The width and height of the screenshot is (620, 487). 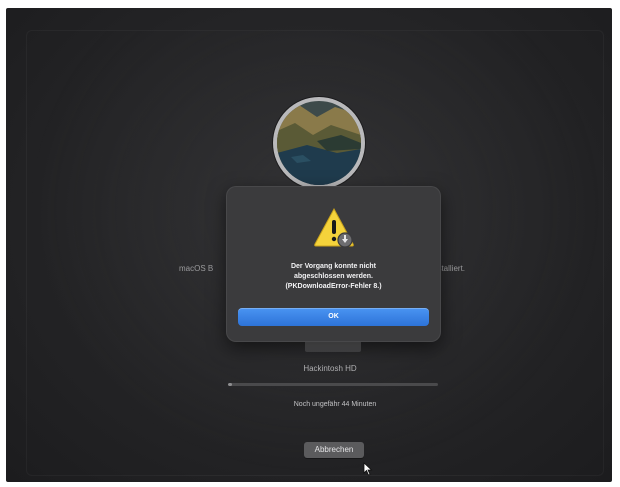 I want to click on install-progress-bar, so click(x=333, y=384).